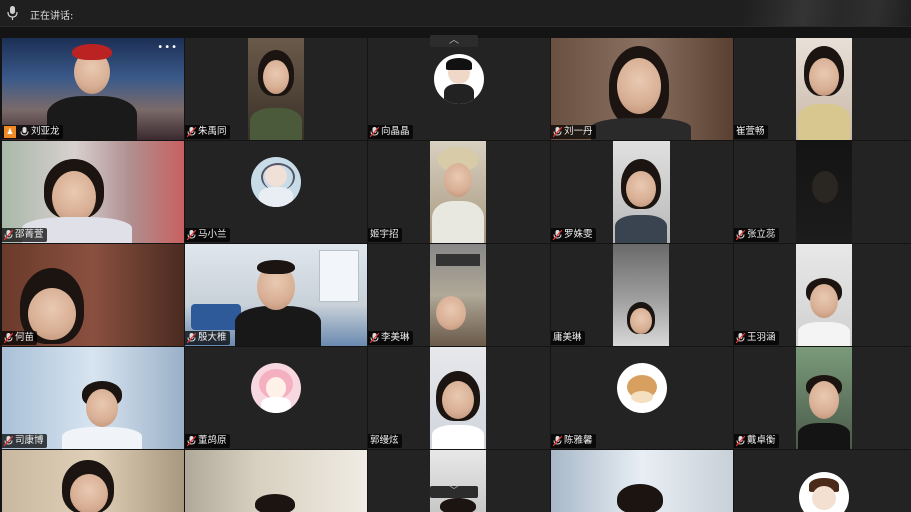 This screenshot has height=512, width=911. What do you see at coordinates (276, 89) in the screenshot?
I see `participant-tile: 朱禹同` at bounding box center [276, 89].